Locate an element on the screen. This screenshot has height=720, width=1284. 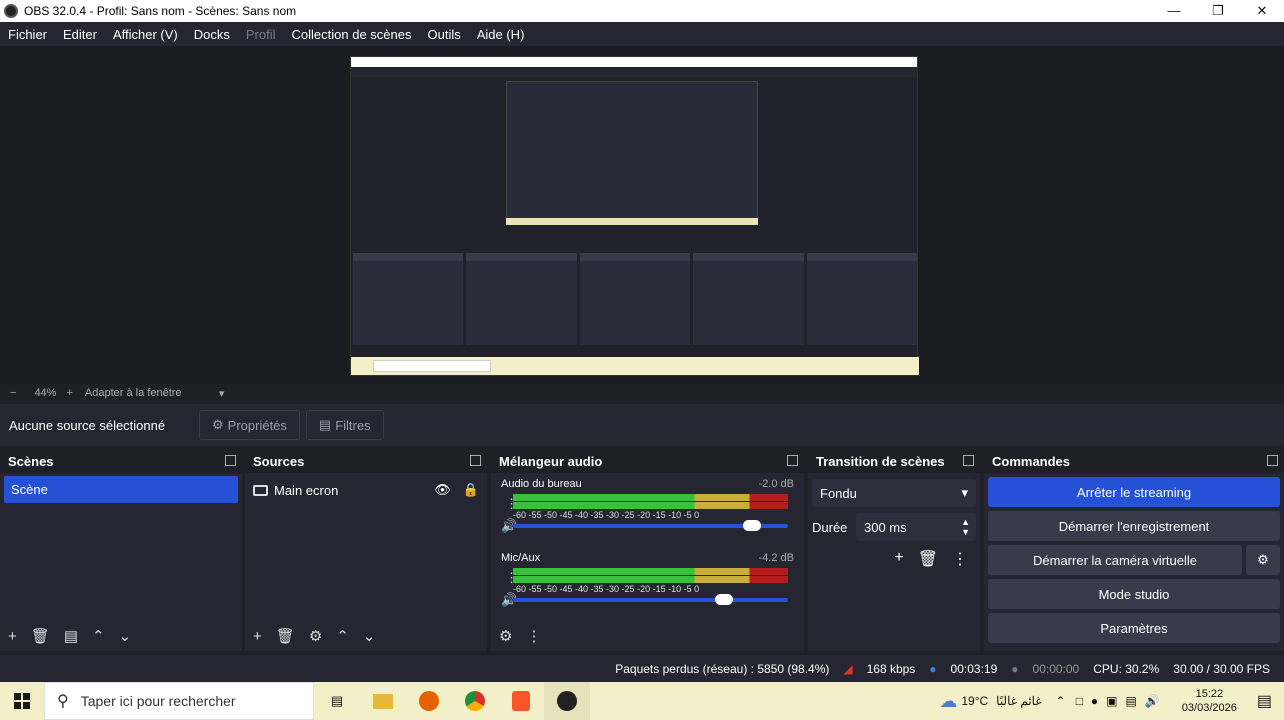
weather-text: غائم غالبًا is located at coordinates (1019, 701).